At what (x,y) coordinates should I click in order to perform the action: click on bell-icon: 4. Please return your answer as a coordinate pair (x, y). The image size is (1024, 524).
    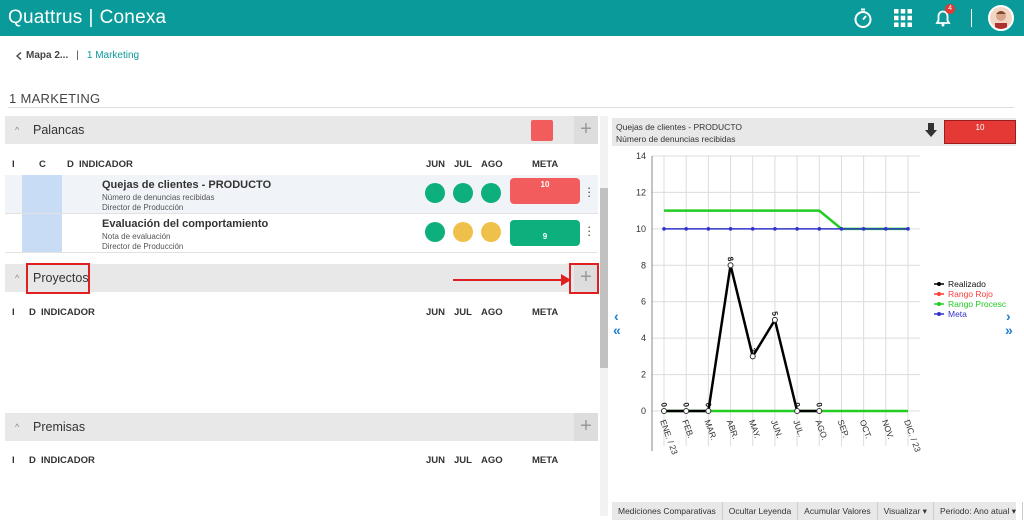
    Looking at the image, I should click on (943, 17).